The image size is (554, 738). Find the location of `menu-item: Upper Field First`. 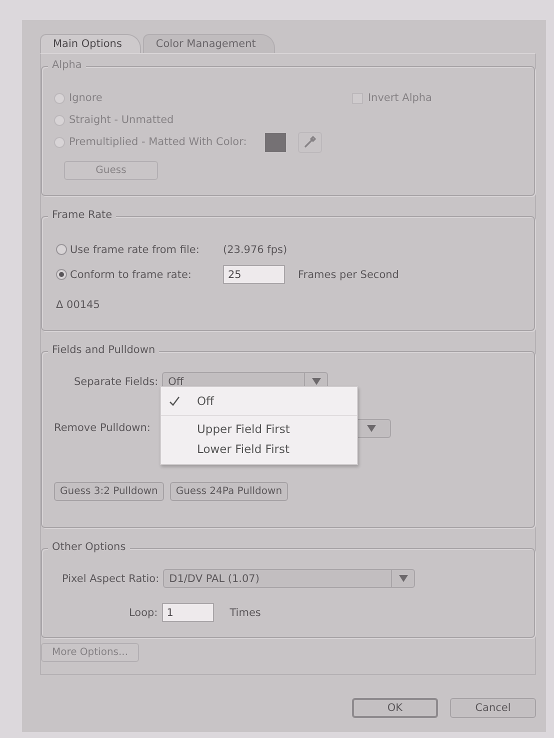

menu-item: Upper Field First is located at coordinates (259, 429).